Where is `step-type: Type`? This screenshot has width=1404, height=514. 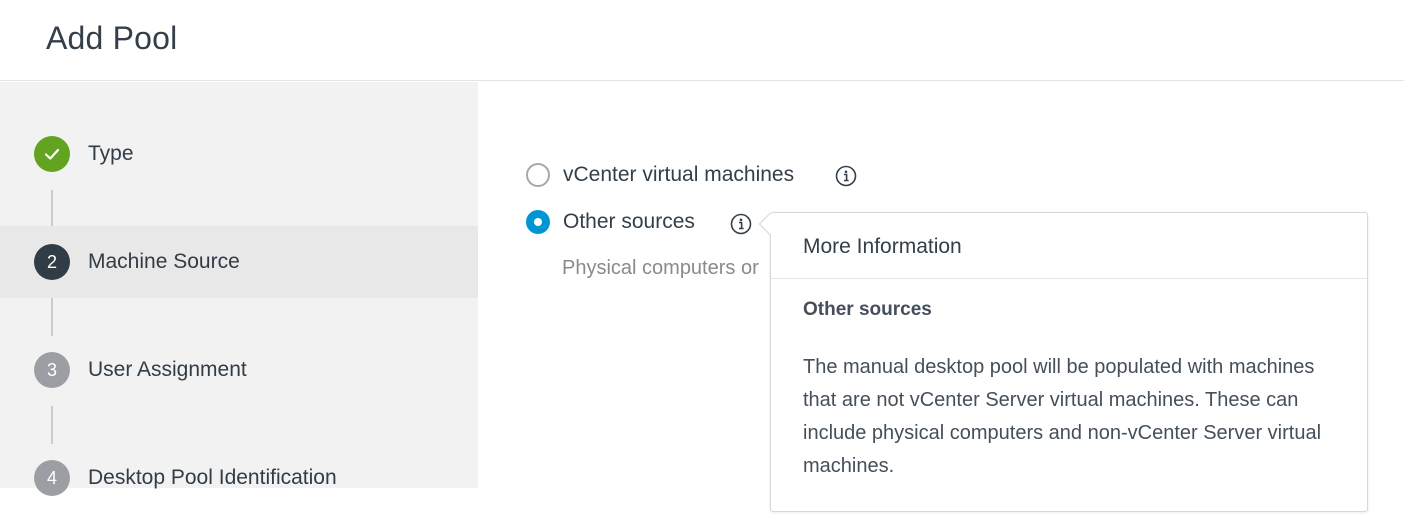 step-type: Type is located at coordinates (239, 154).